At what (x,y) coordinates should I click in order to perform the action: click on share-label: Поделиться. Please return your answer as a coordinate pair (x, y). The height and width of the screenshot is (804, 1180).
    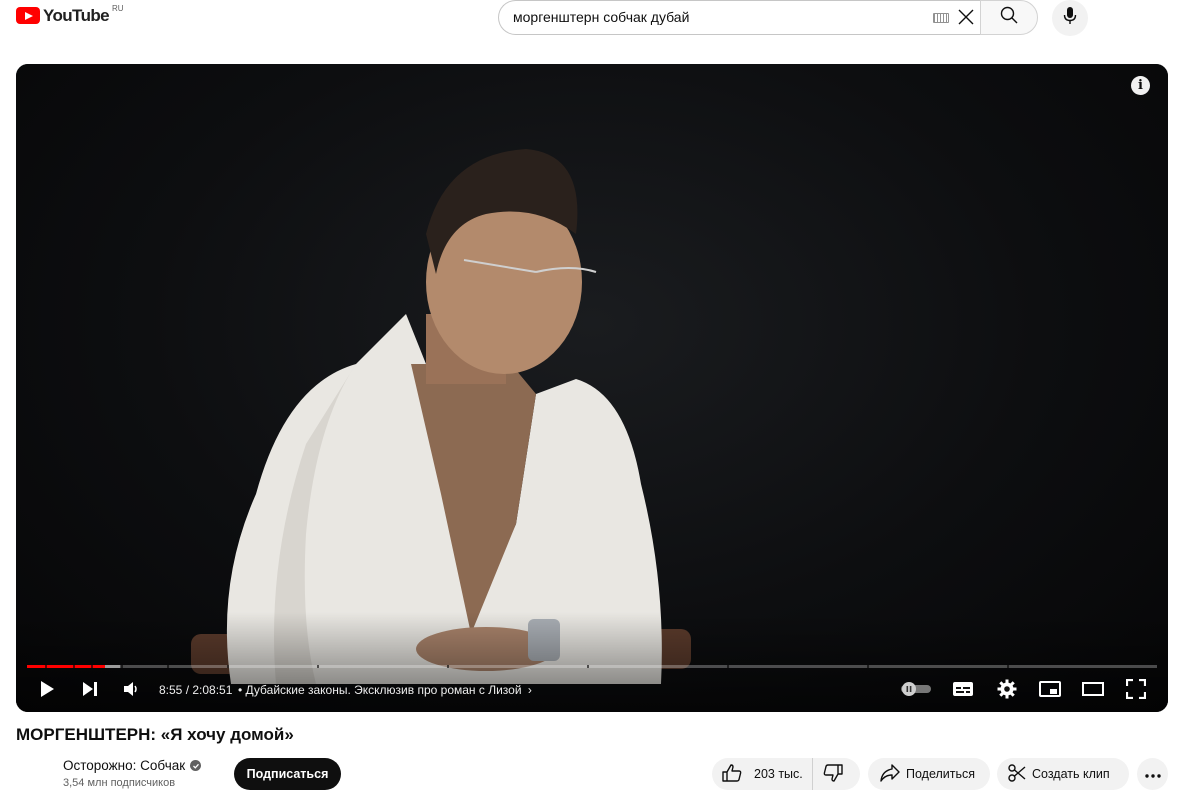
    Looking at the image, I should click on (941, 774).